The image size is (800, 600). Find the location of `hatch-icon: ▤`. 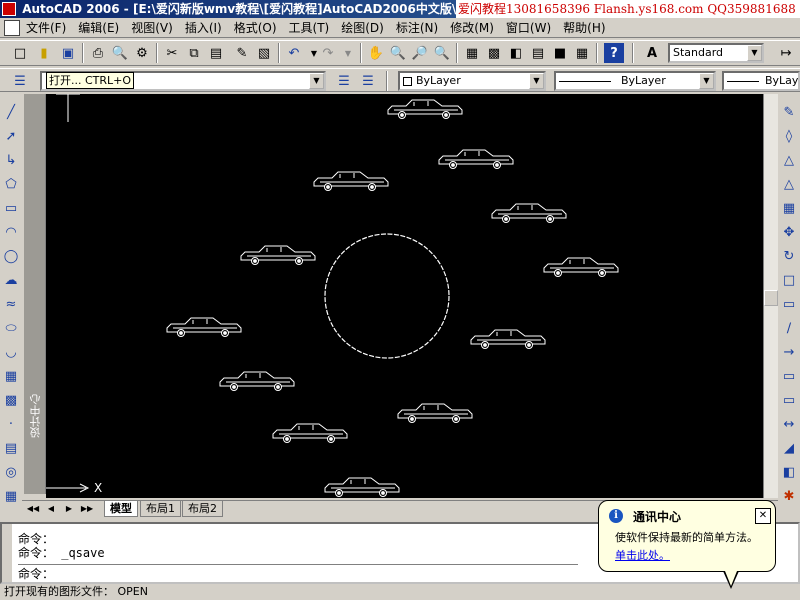

hatch-icon: ▤ is located at coordinates (11, 448).